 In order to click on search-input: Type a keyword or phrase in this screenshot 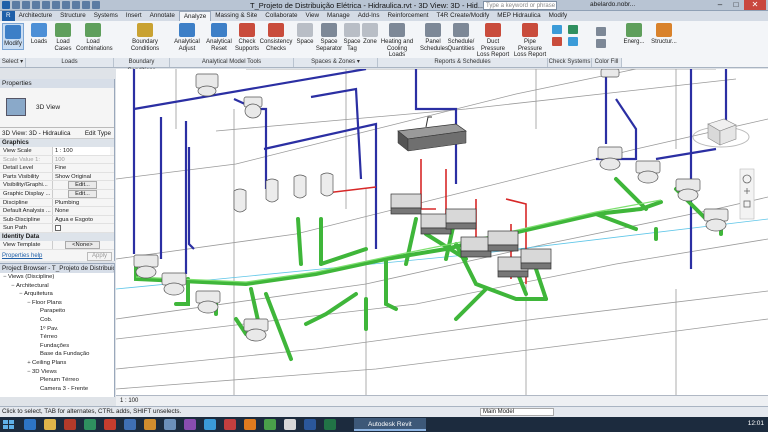, I will do `click(520, 5)`.